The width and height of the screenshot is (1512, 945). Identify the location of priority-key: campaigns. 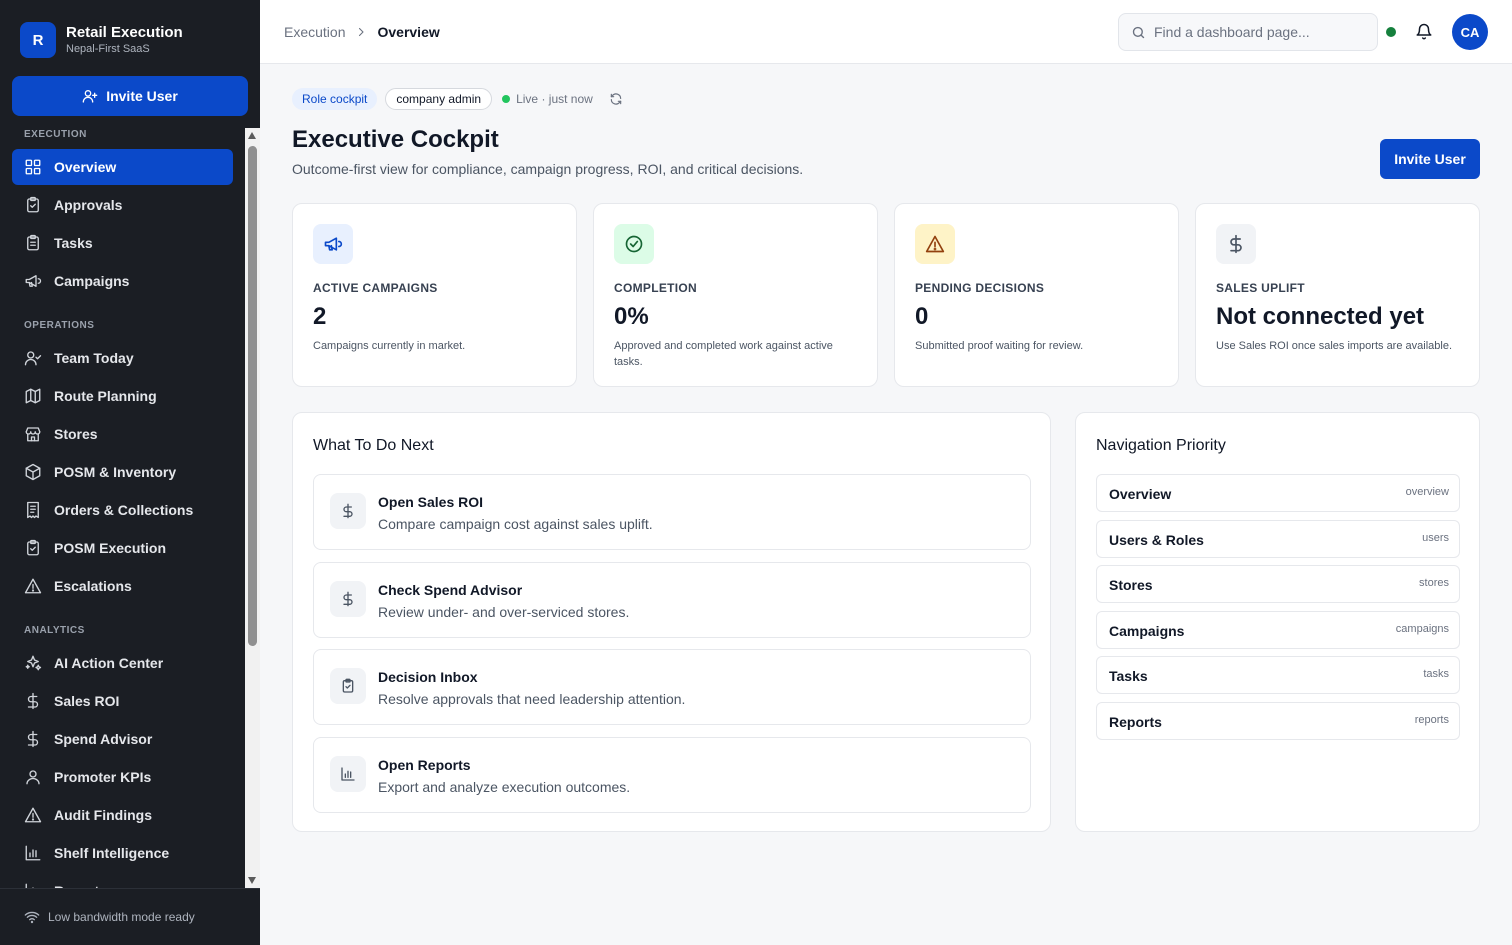
(1422, 628).